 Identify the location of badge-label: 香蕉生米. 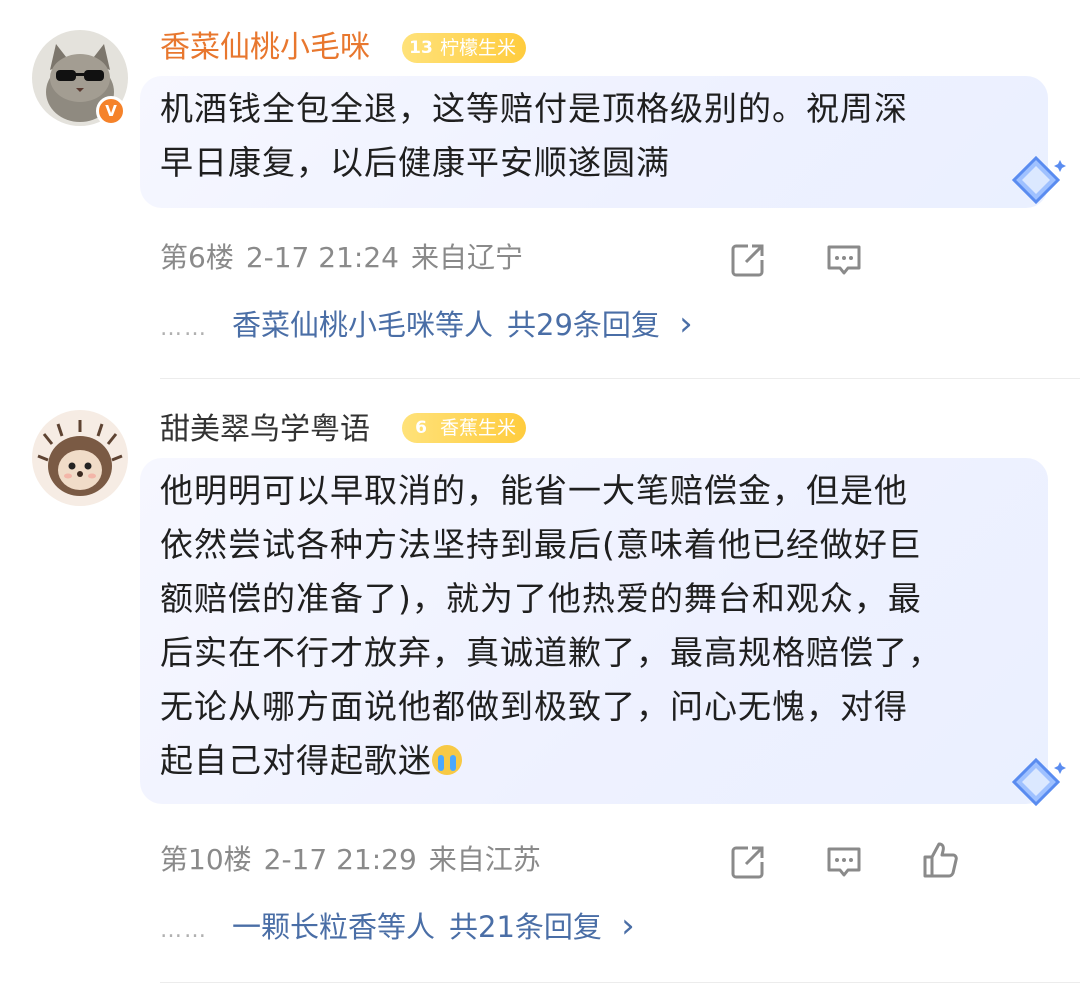
(478, 428).